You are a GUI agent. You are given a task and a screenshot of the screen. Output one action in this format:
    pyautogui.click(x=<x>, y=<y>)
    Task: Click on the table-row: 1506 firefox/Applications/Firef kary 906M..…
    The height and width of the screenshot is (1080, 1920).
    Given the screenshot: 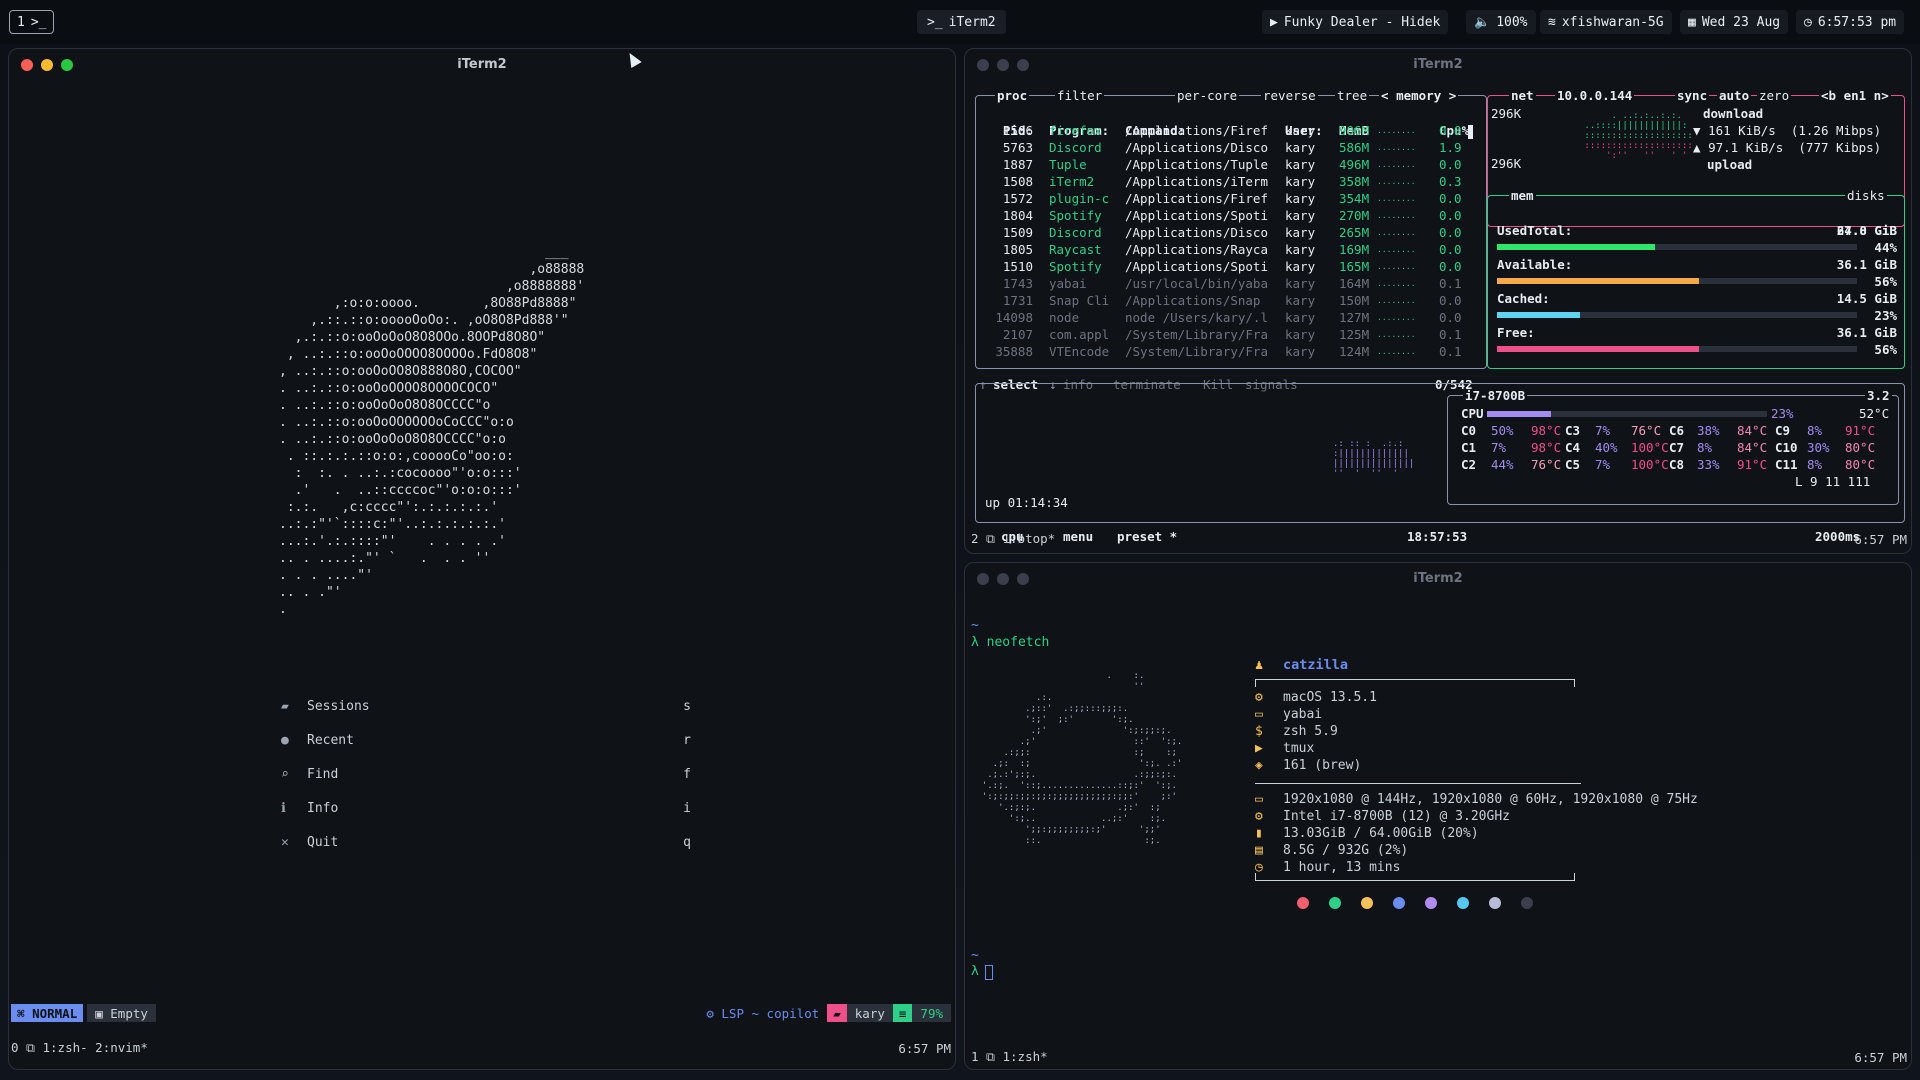 What is the action you would take?
    pyautogui.click(x=1235, y=130)
    